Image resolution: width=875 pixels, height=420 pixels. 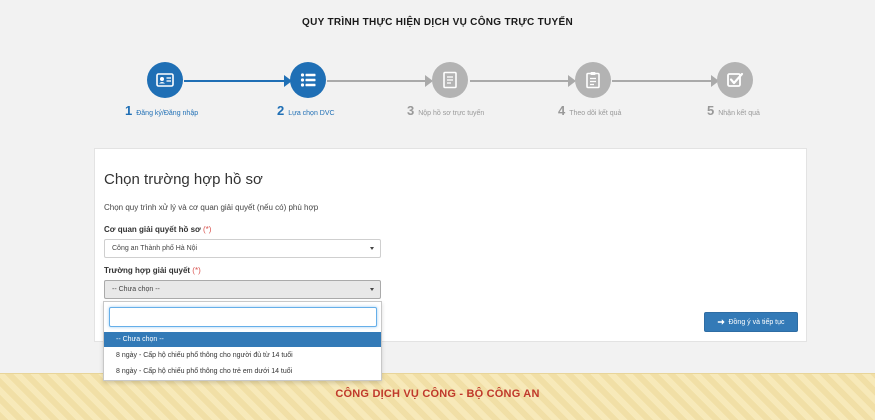 I want to click on step-number: 4, so click(x=562, y=110).